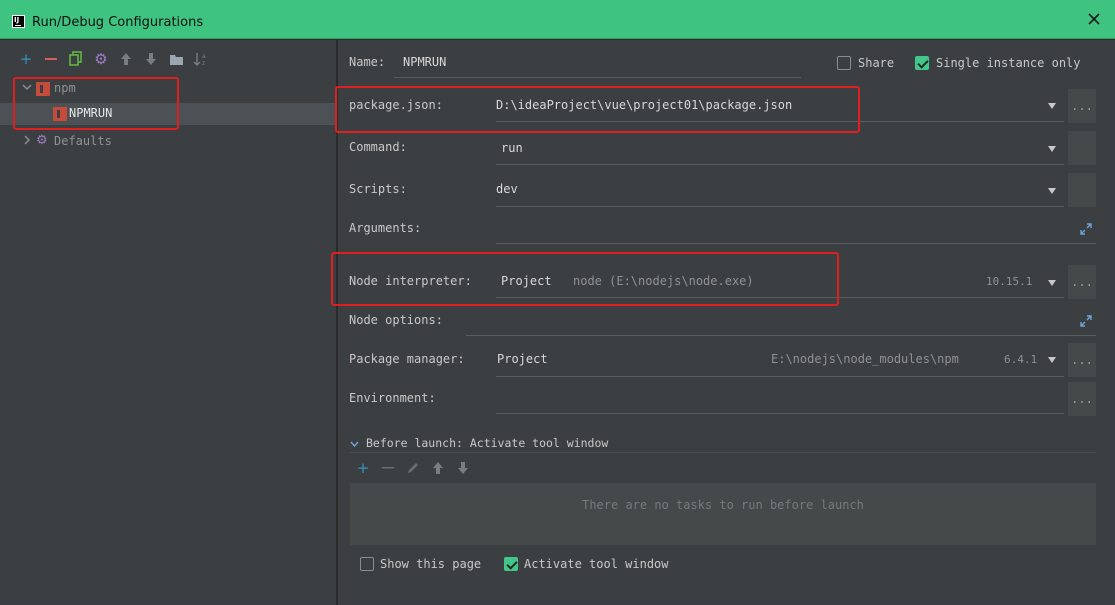  Describe the element at coordinates (723, 505) in the screenshot. I see `empty-tasks-message: There are no tasks to run before launch` at that location.